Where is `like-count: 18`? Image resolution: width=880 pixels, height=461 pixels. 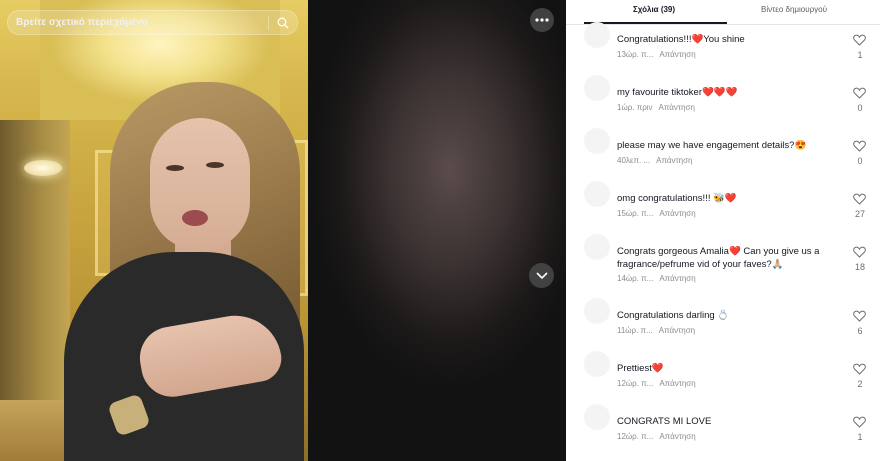 like-count: 18 is located at coordinates (859, 267).